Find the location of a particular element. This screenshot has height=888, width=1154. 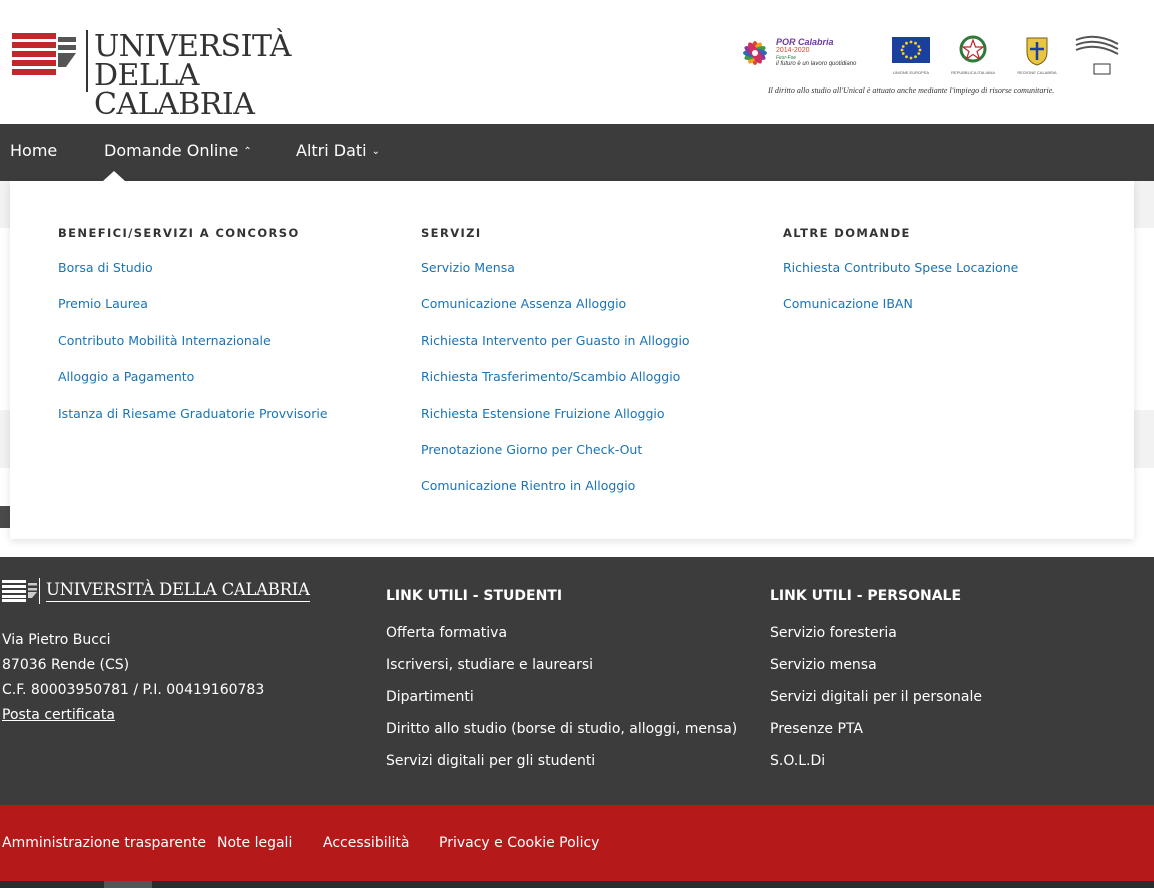

dropdown-link-servizio-mensa: Servizio Mensa is located at coordinates (555, 278).